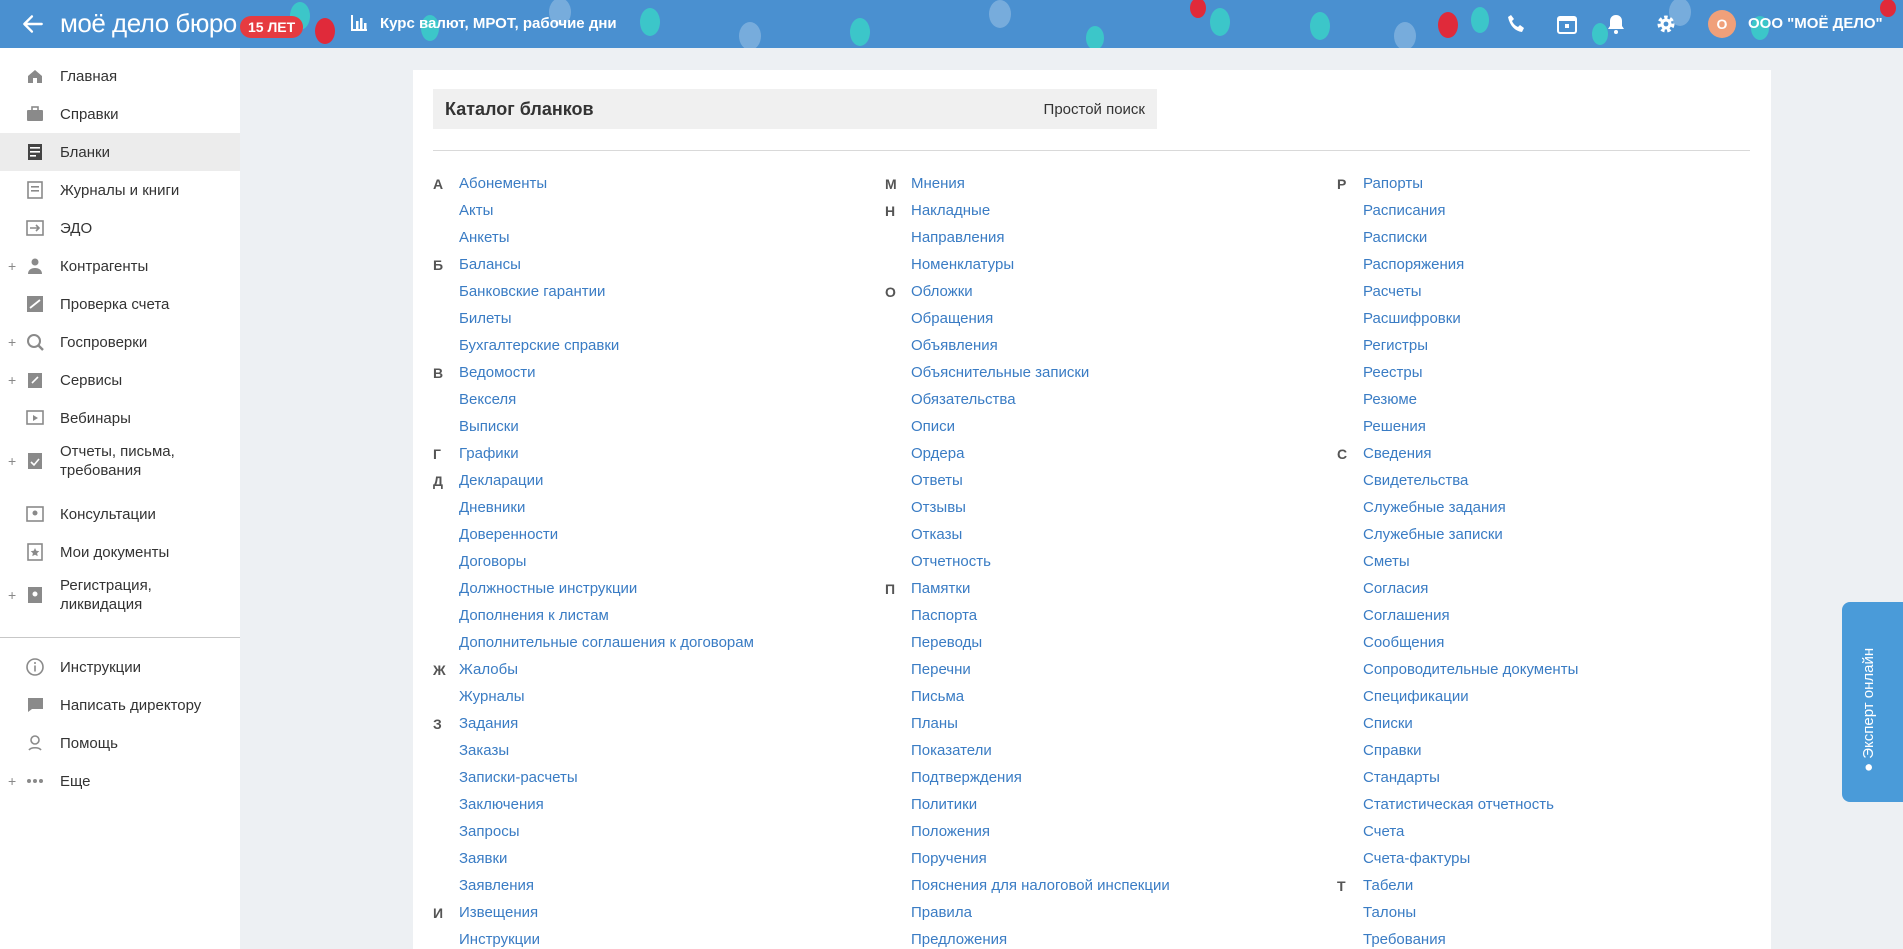 Image resolution: width=1903 pixels, height=949 pixels. What do you see at coordinates (1416, 696) in the screenshot?
I see `catalog-link: Спецификации` at bounding box center [1416, 696].